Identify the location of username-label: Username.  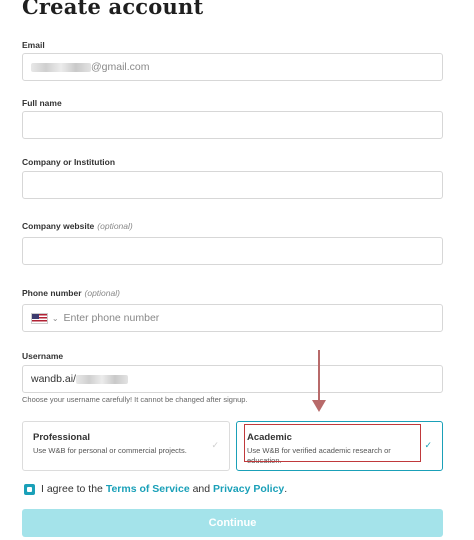
(43, 356).